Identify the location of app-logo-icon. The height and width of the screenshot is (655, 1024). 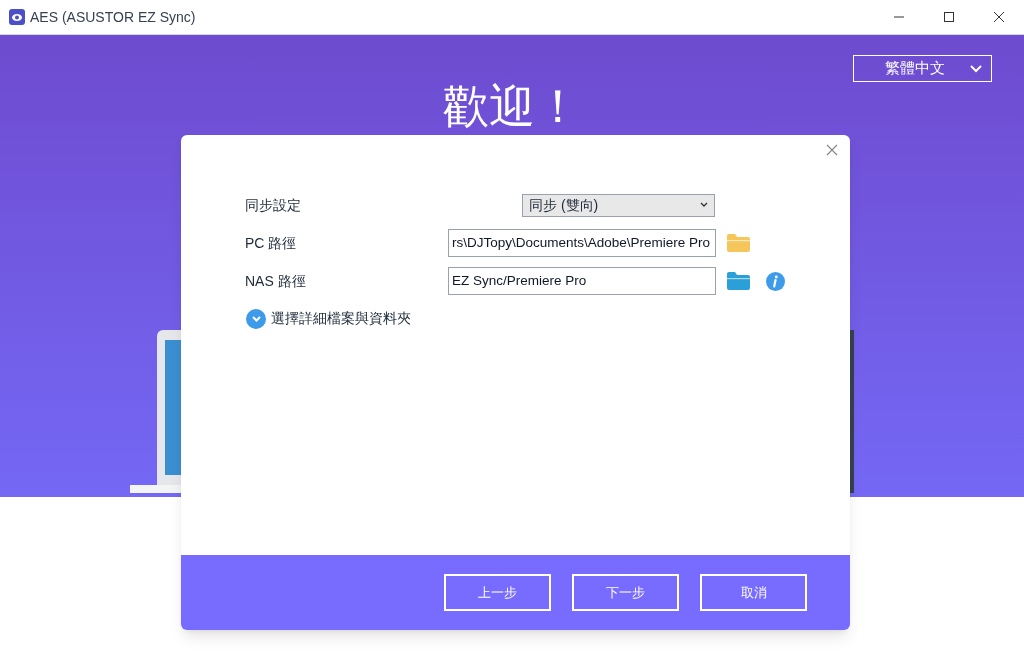
(17, 17).